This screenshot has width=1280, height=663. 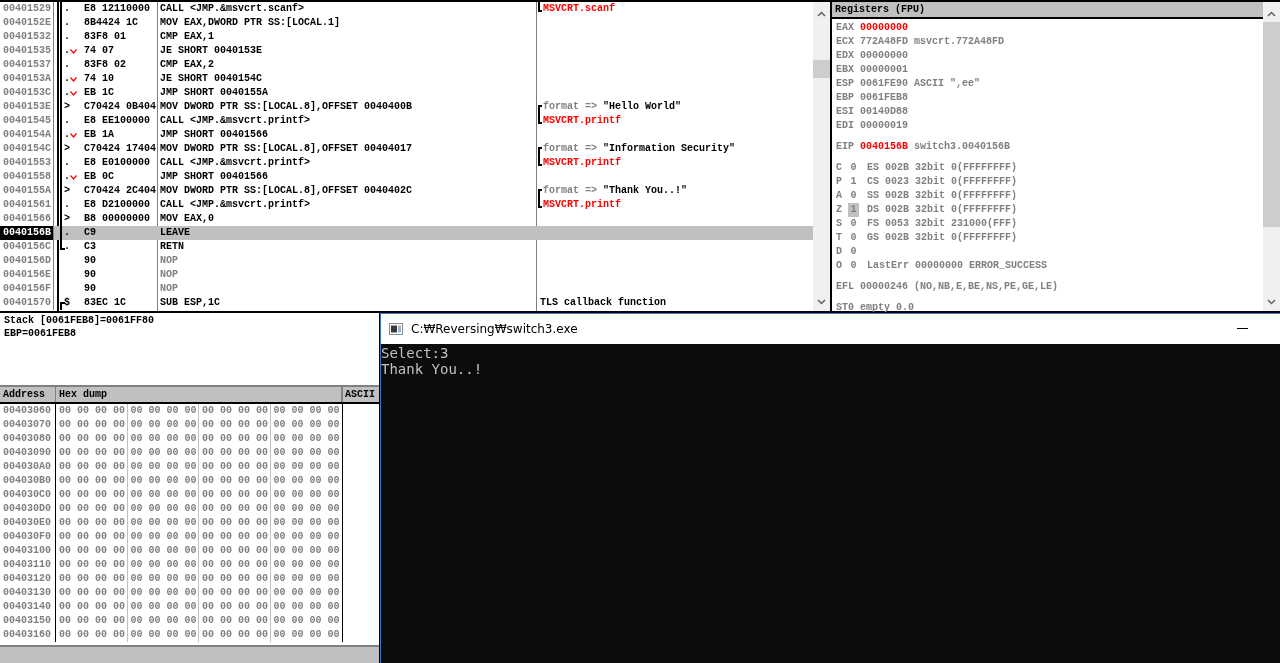 I want to click on hex-cell-text: E8 12110000, so click(x=117, y=9).